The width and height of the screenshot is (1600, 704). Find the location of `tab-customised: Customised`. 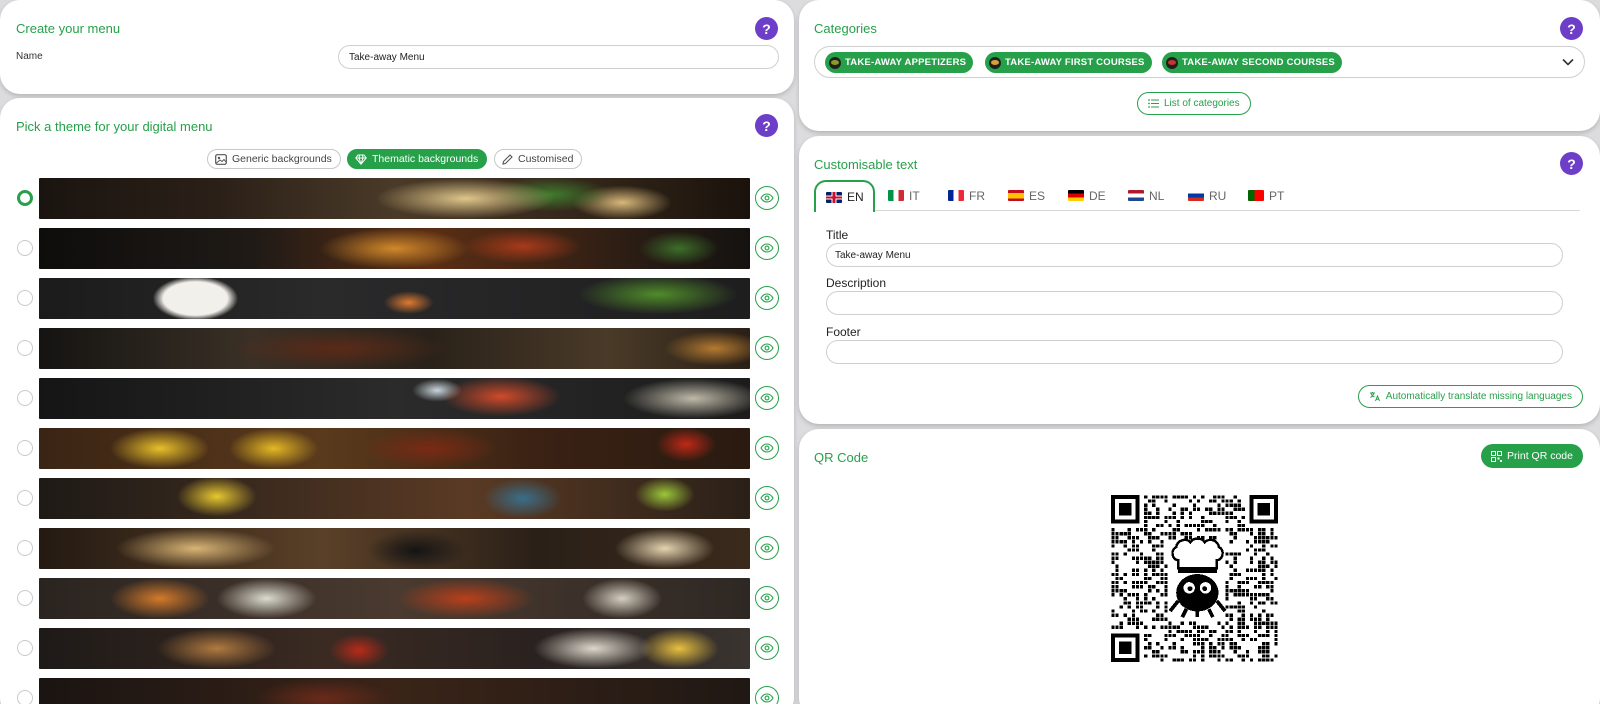

tab-customised: Customised is located at coordinates (538, 159).